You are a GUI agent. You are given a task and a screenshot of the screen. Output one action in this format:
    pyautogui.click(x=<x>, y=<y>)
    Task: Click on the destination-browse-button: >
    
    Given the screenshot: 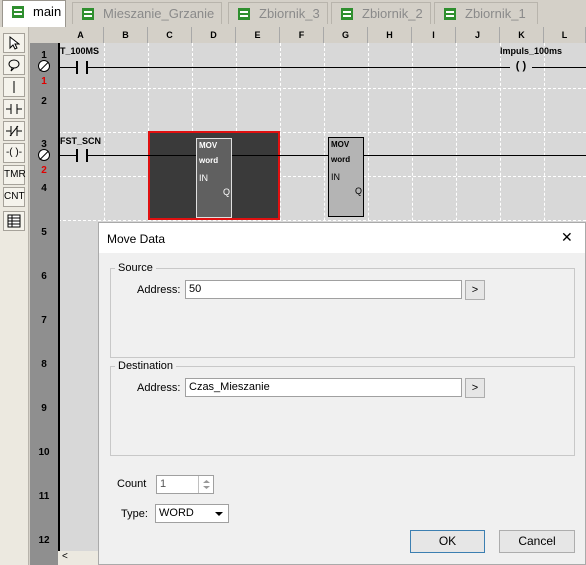 What is the action you would take?
    pyautogui.click(x=475, y=388)
    